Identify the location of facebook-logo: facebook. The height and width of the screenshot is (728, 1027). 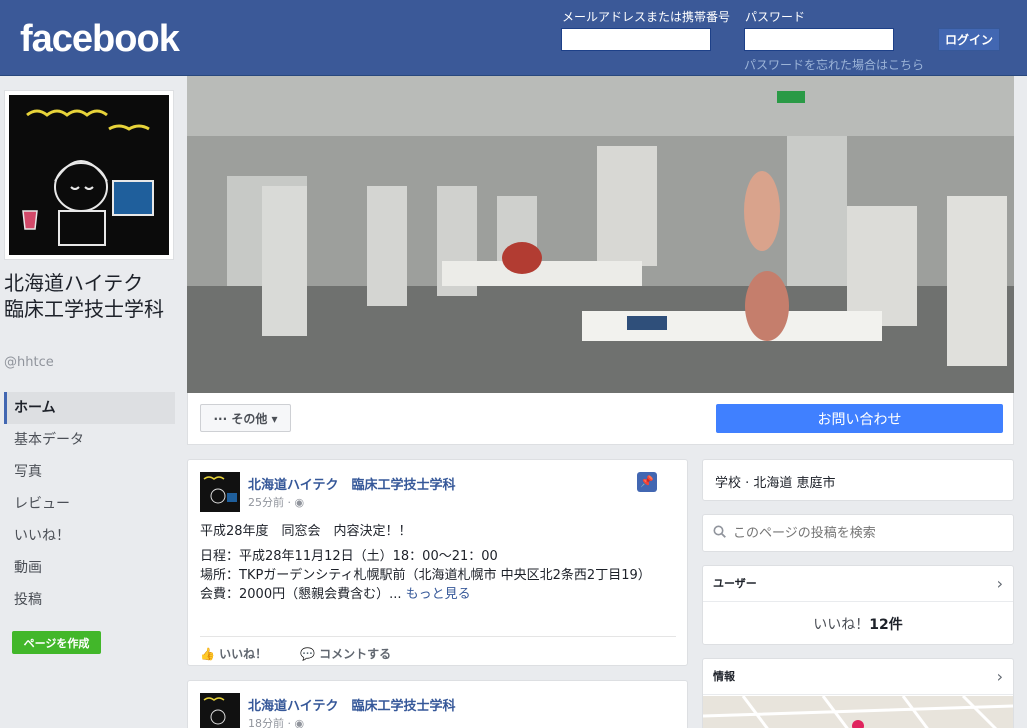
(100, 39).